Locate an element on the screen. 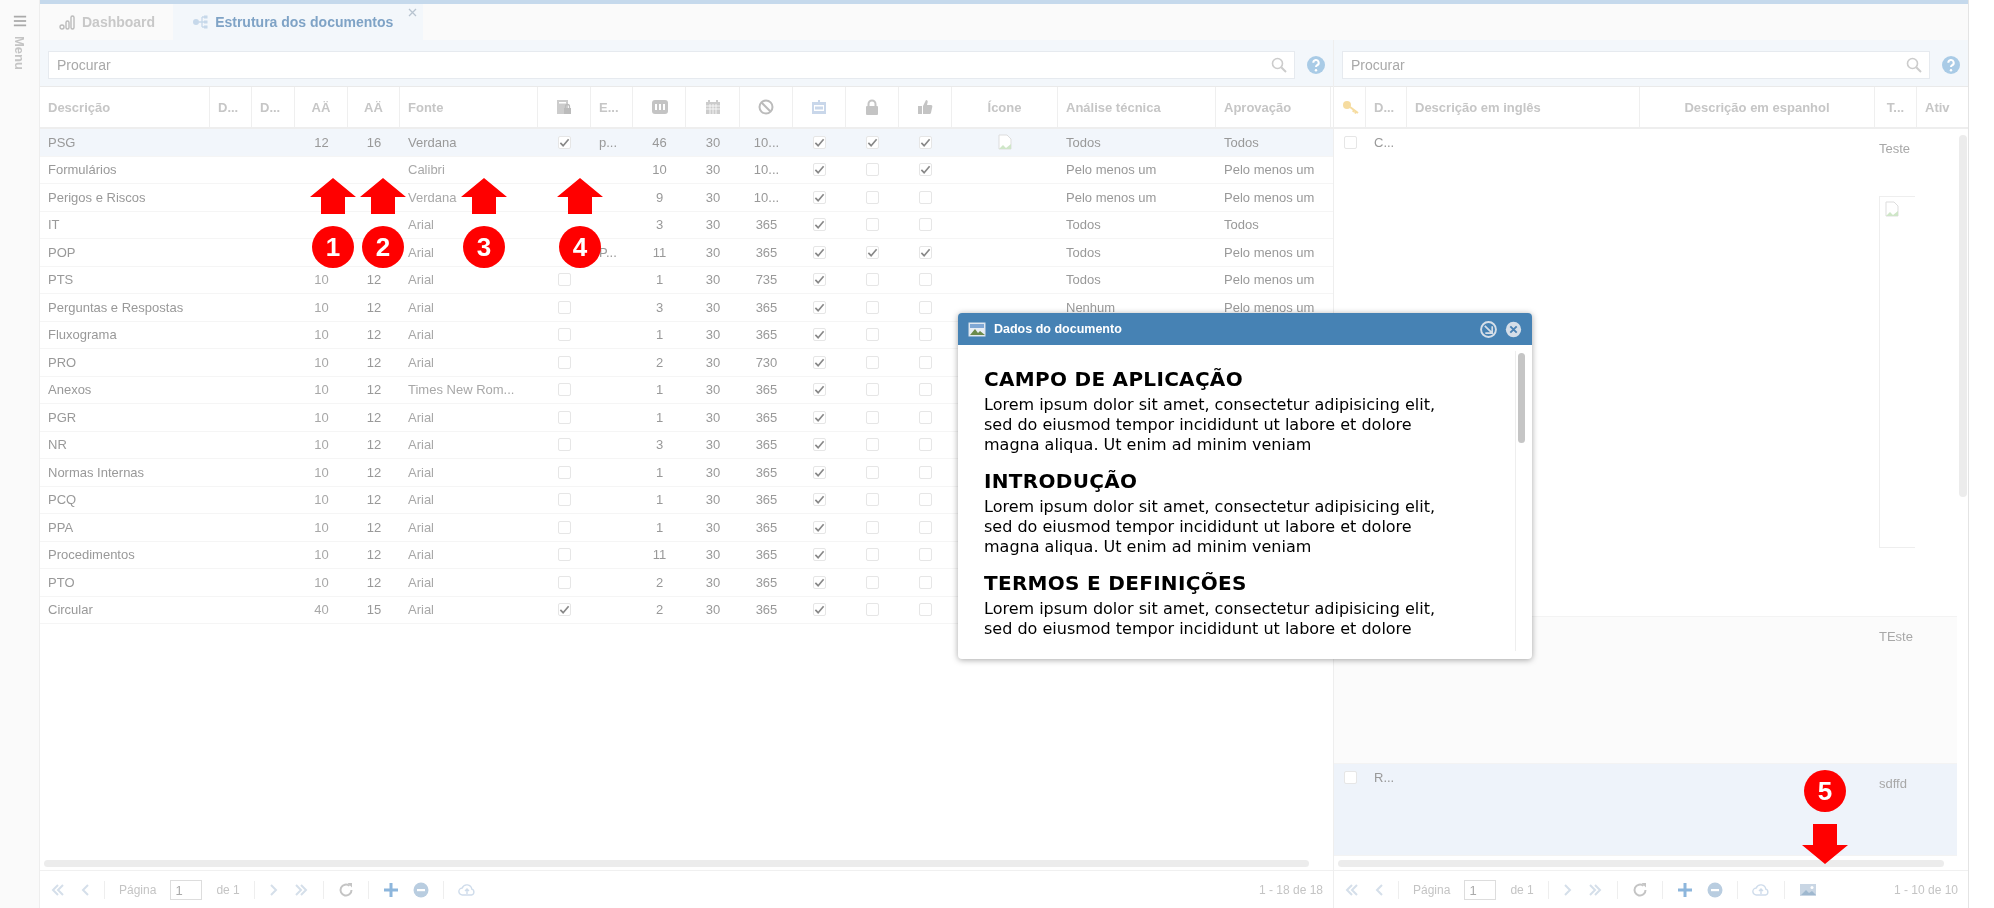 This screenshot has height=908, width=1994. menu-icon is located at coordinates (19, 21).